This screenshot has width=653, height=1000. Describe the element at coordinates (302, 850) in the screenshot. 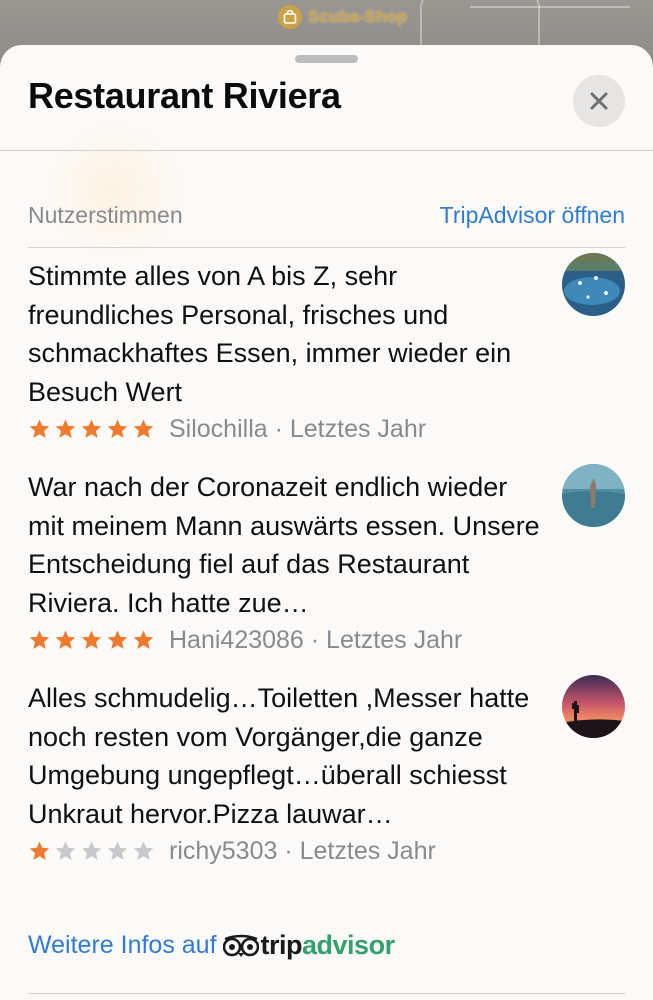

I see `review-author-date: richy5303 · Letztes Jahr` at that location.